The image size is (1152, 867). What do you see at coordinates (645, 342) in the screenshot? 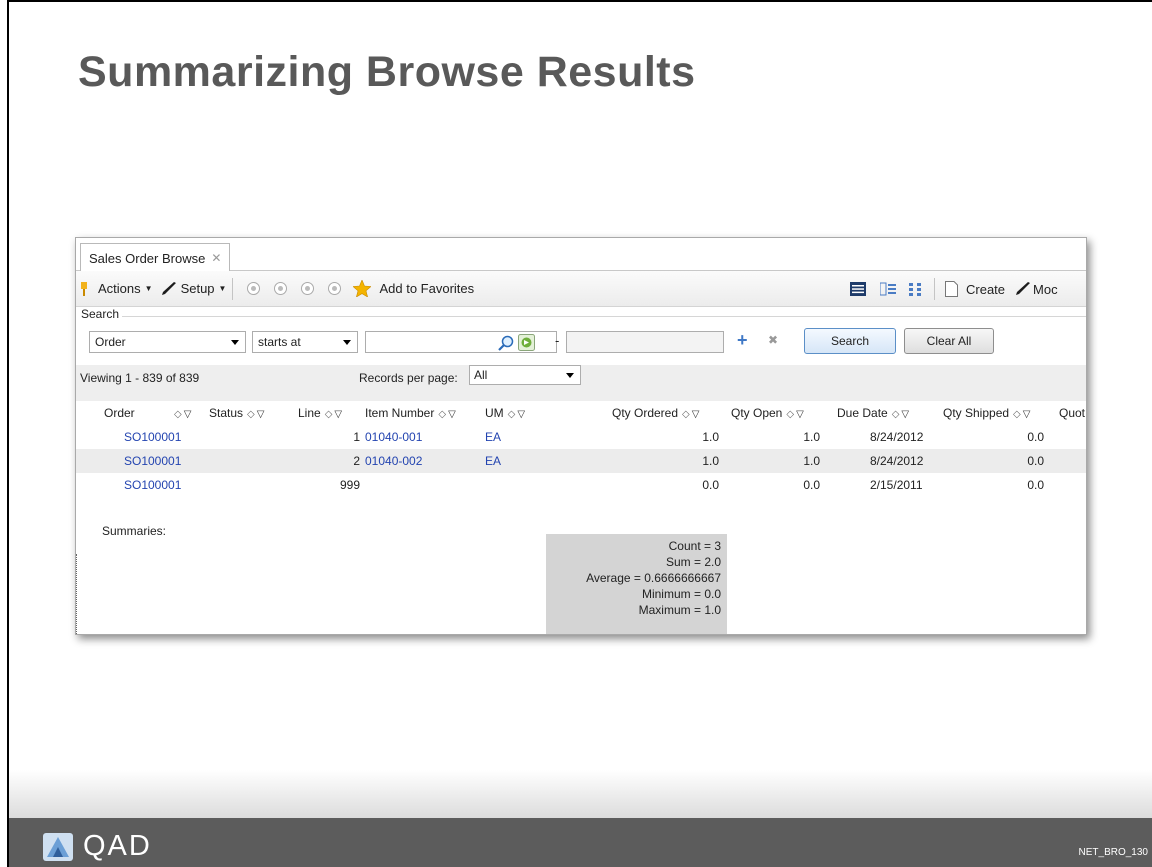
I see `search-value-to-input` at bounding box center [645, 342].